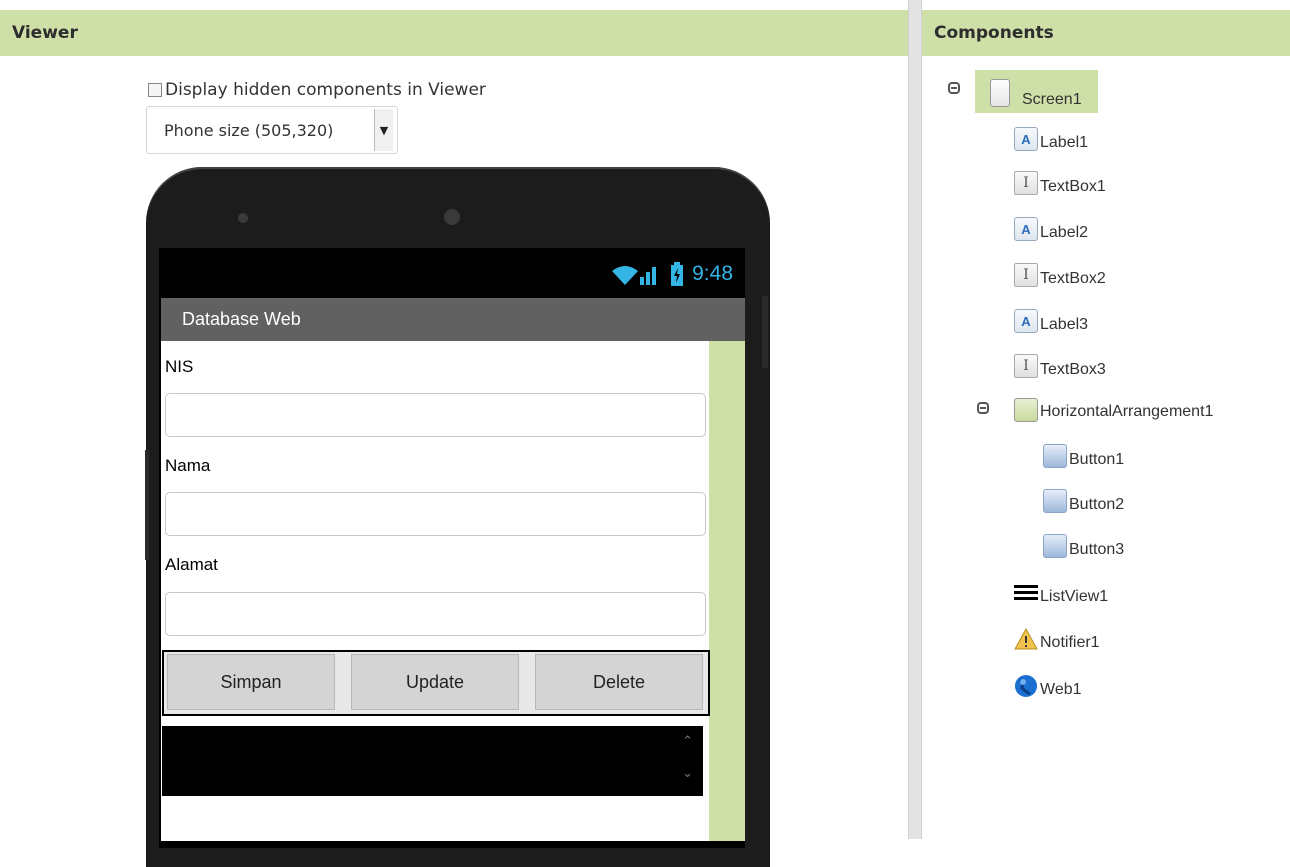 The height and width of the screenshot is (867, 1290). Describe the element at coordinates (1064, 142) in the screenshot. I see `tree-item-label: Label1` at that location.